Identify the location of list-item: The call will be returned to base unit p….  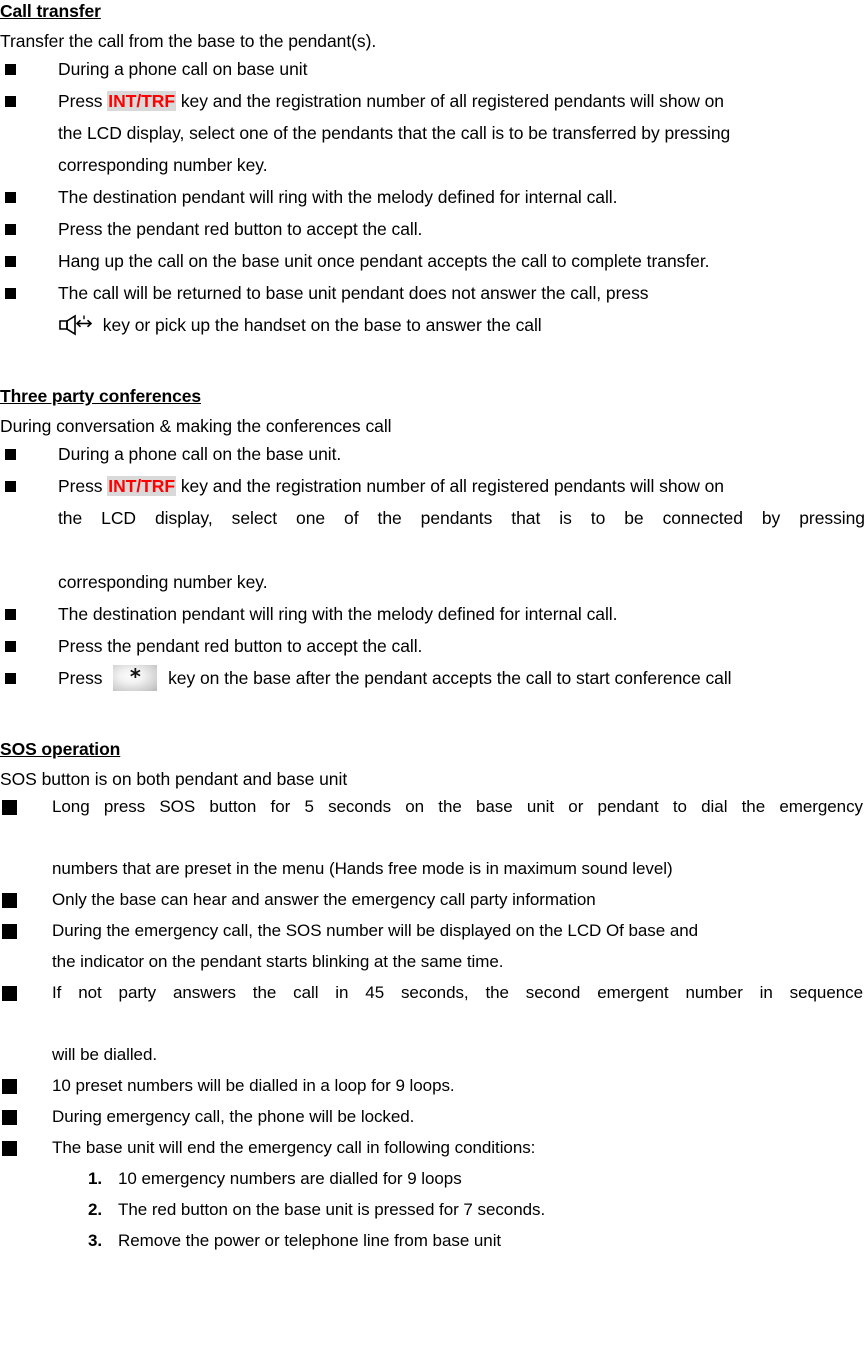
(432, 309).